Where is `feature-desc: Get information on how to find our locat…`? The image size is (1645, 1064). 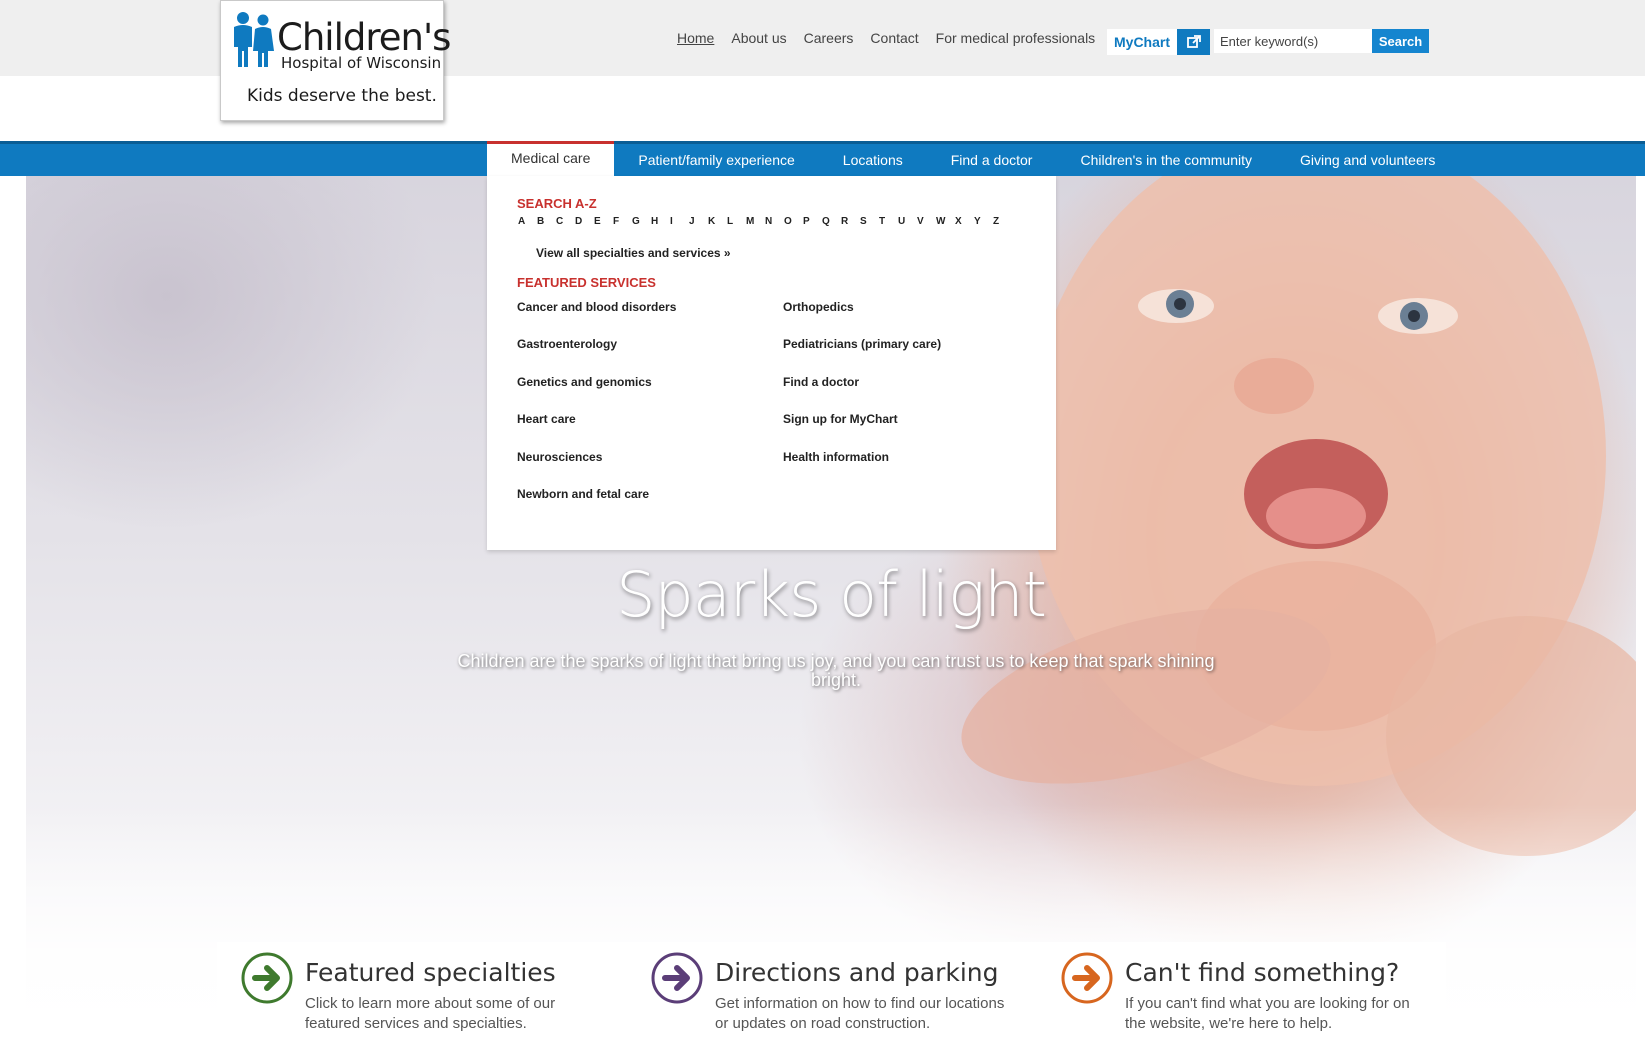
feature-desc: Get information on how to find our locat… is located at coordinates (860, 1013).